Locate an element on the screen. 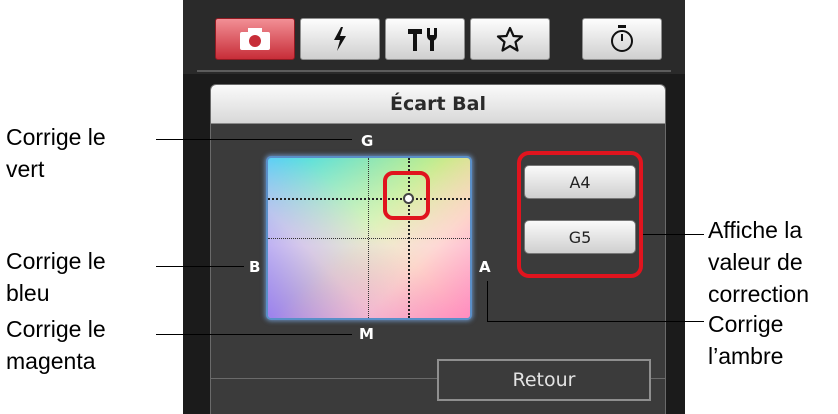 This screenshot has width=838, height=414. axis-label-blue: B is located at coordinates (255, 267).